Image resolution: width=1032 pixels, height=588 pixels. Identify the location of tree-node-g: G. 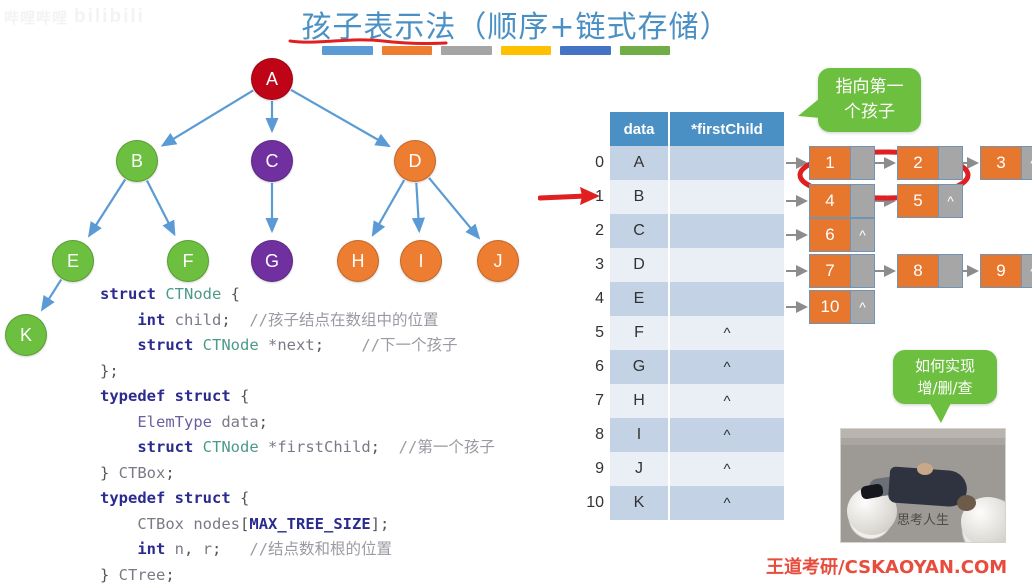
(272, 261).